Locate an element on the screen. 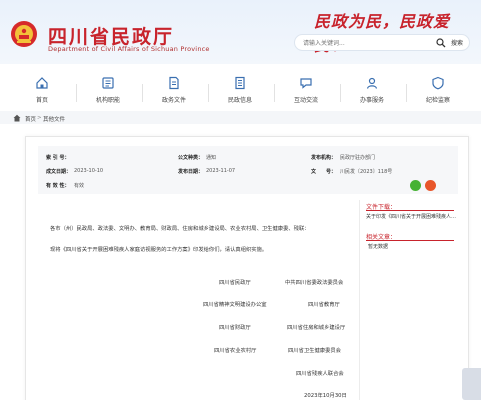 This screenshot has height=400, width=481. meta-category-key: 公文种类： is located at coordinates (191, 158).